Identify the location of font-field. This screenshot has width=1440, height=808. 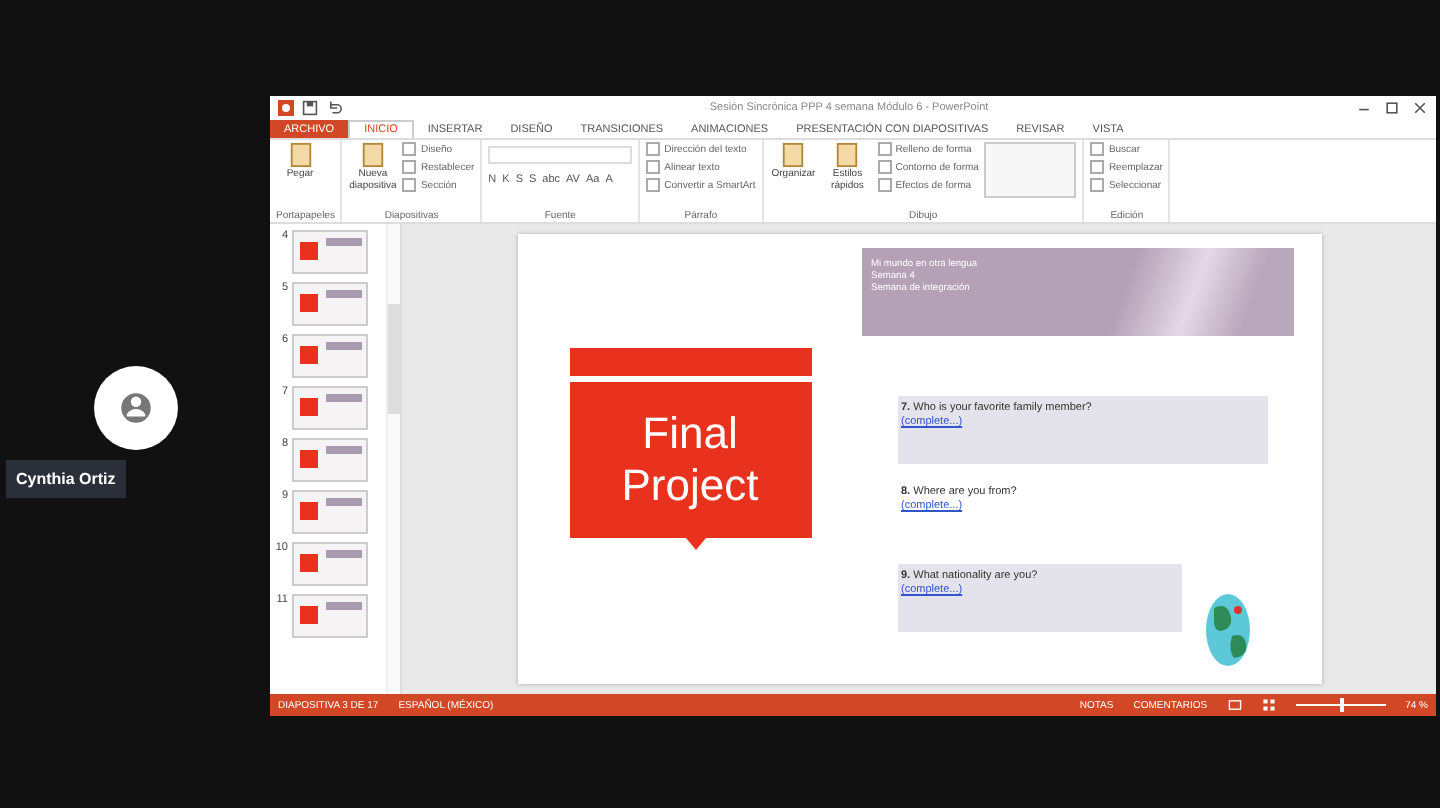
(560, 155).